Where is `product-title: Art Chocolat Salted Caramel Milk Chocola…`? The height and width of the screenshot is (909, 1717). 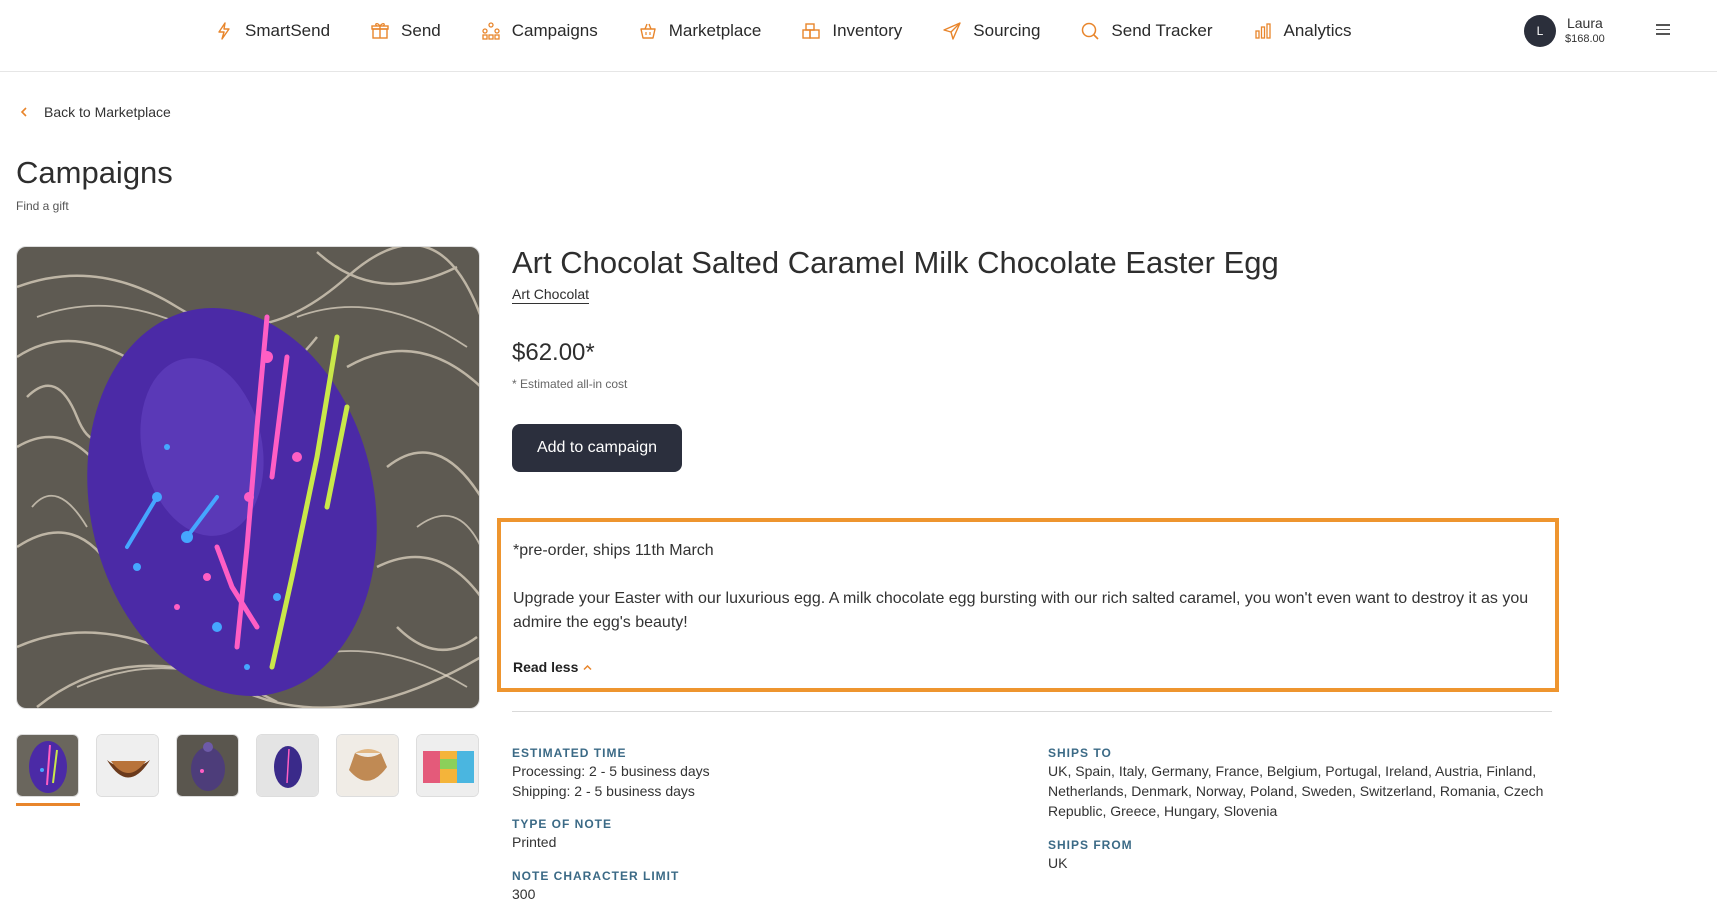 product-title: Art Chocolat Salted Caramel Milk Chocola… is located at coordinates (895, 262).